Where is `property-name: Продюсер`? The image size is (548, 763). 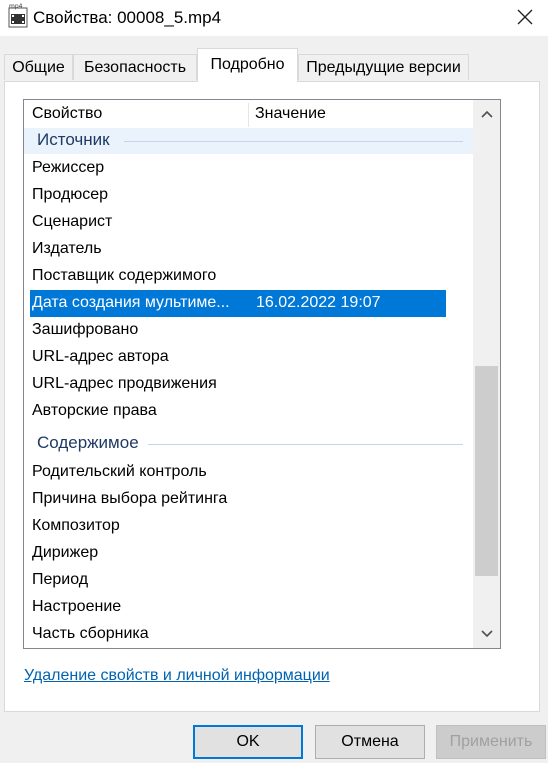 property-name: Продюсер is located at coordinates (70, 194).